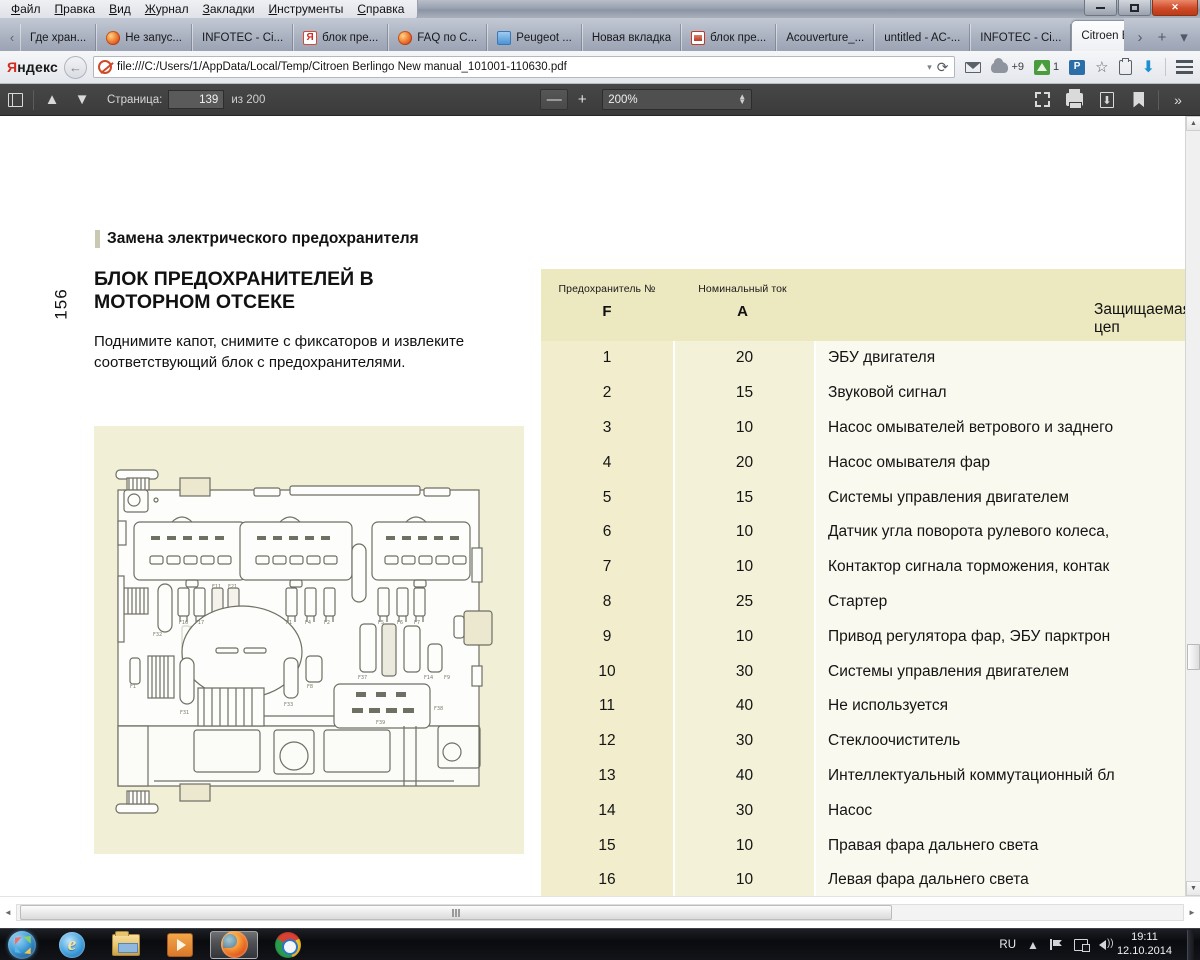 Image resolution: width=1200 pixels, height=960 pixels. I want to click on arrow-down-icon: ▼, so click(82, 99).